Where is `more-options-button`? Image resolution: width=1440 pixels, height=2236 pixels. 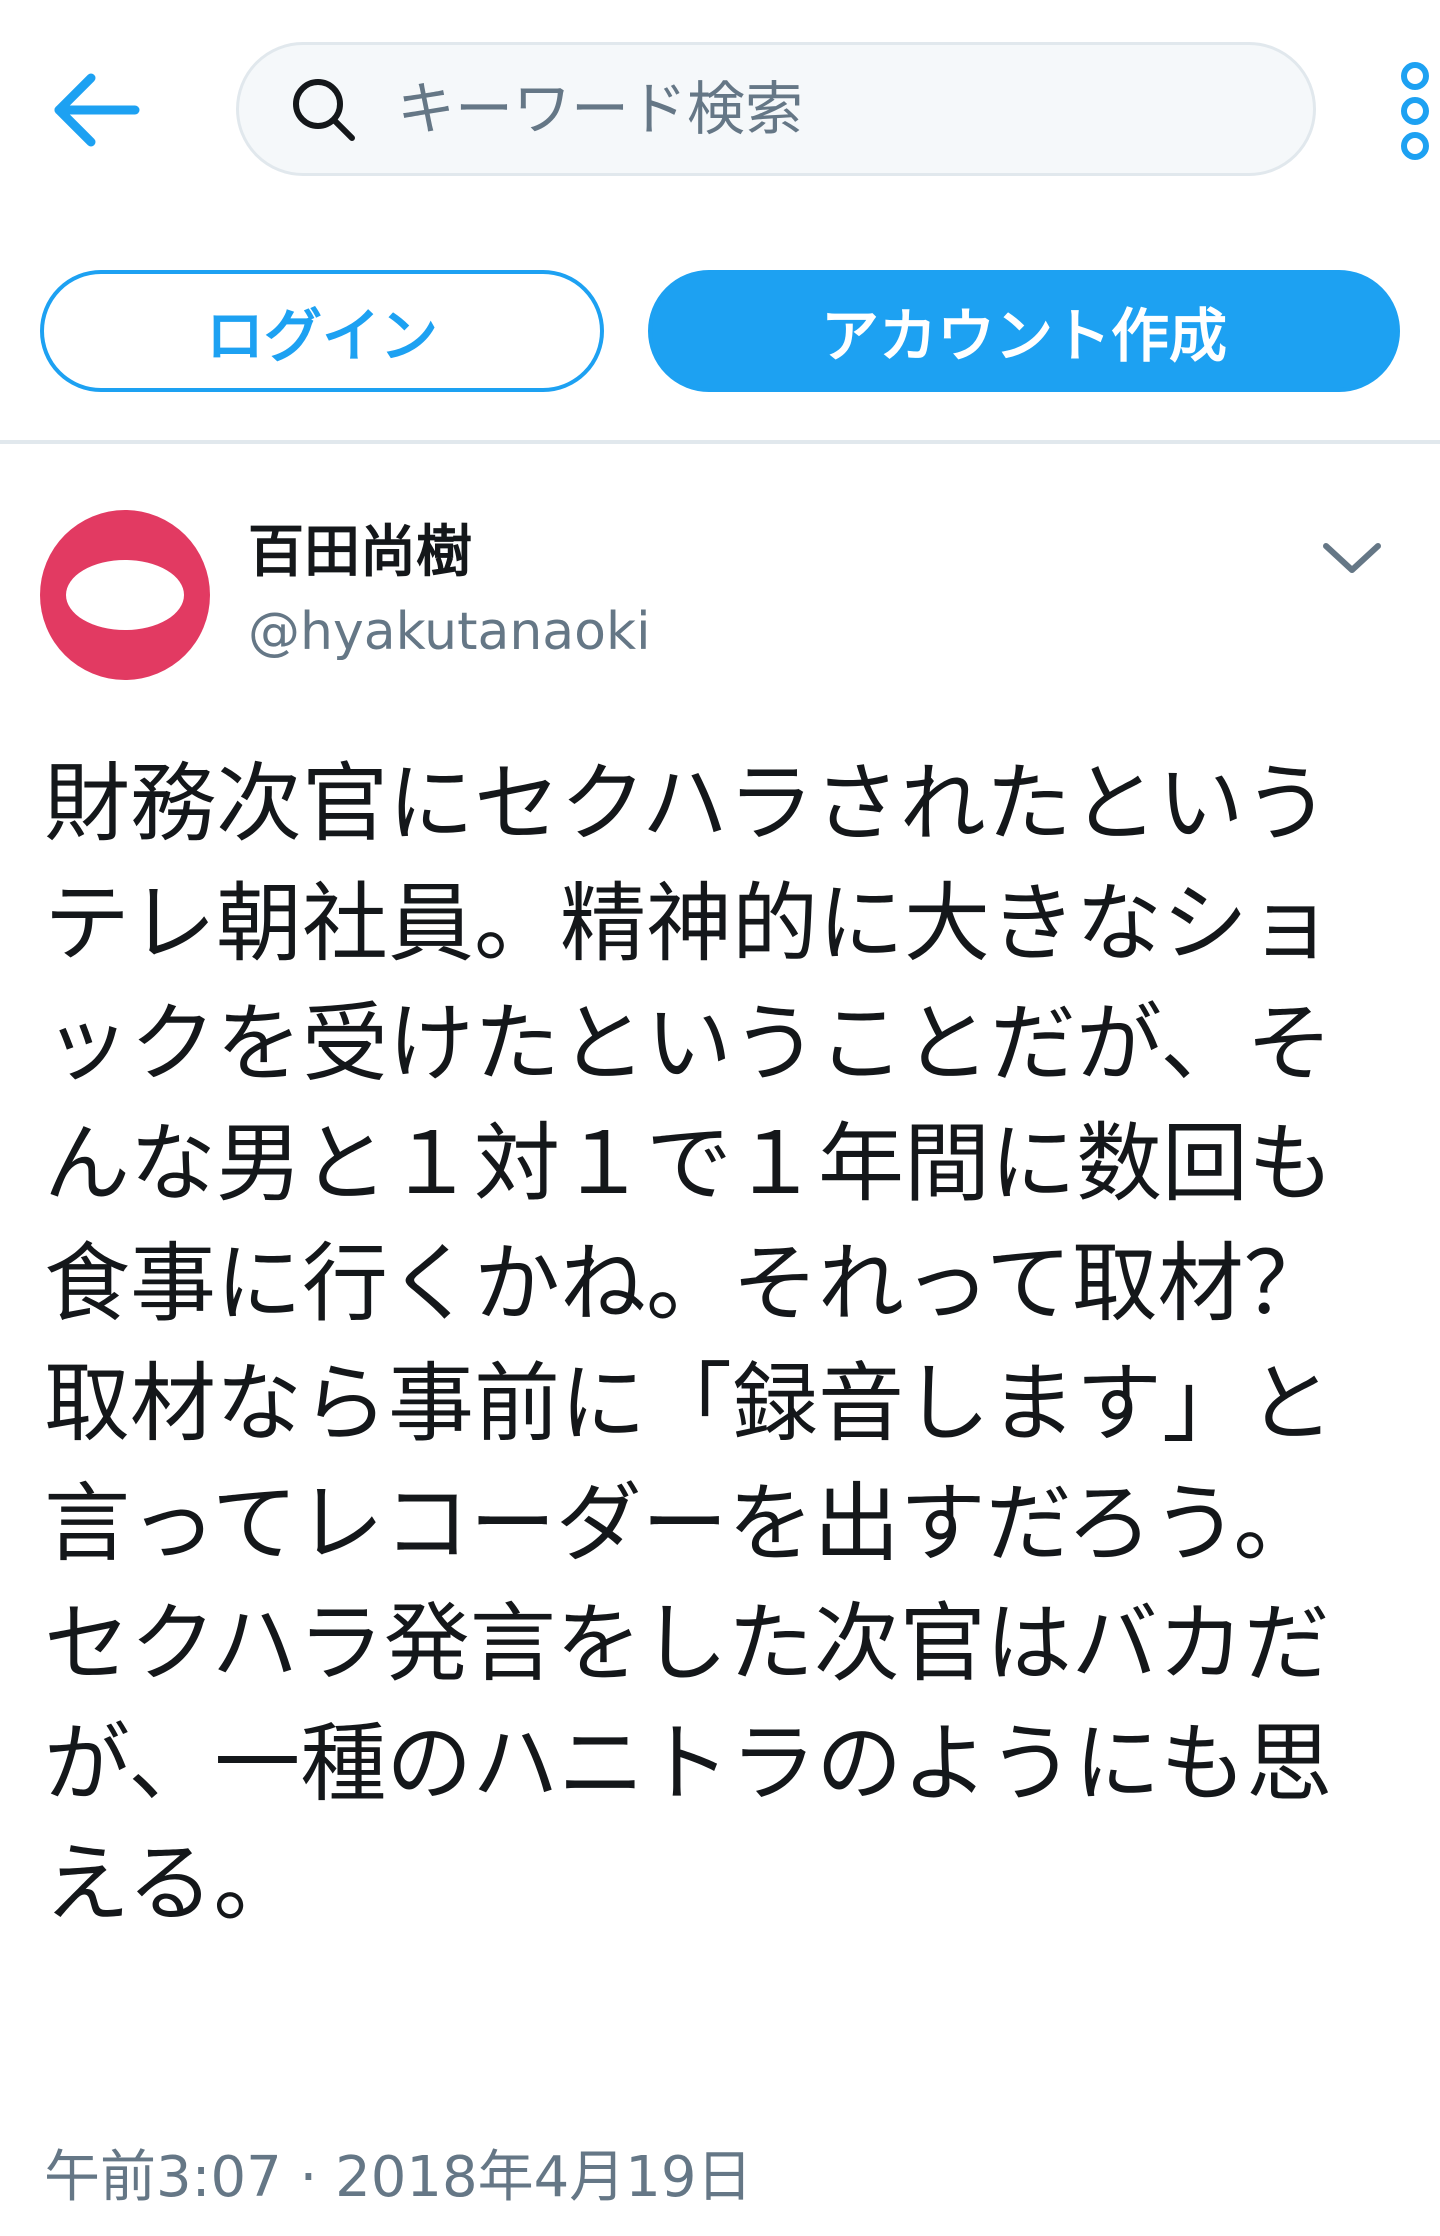
more-options-button is located at coordinates (1415, 111).